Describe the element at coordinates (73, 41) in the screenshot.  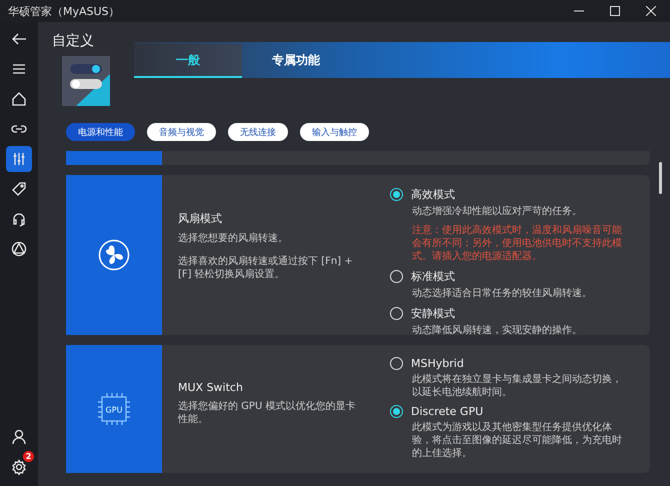
I see `page-title: 自定义` at that location.